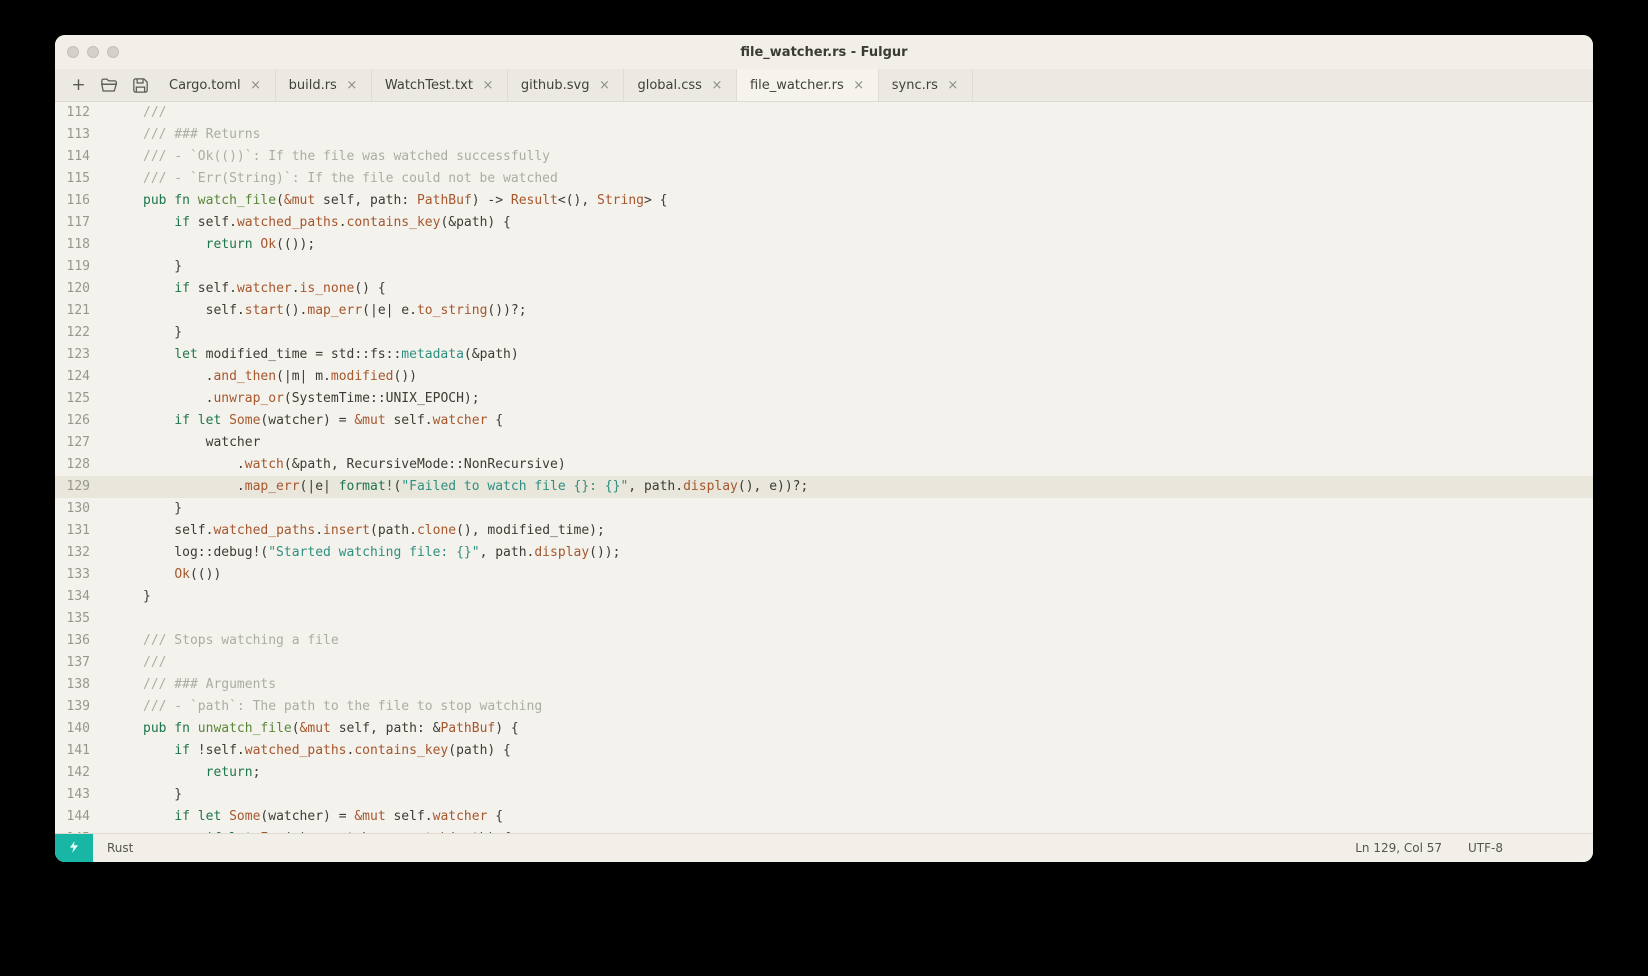  I want to click on tab-cargo-toml: Cargo.toml ×, so click(216, 85).